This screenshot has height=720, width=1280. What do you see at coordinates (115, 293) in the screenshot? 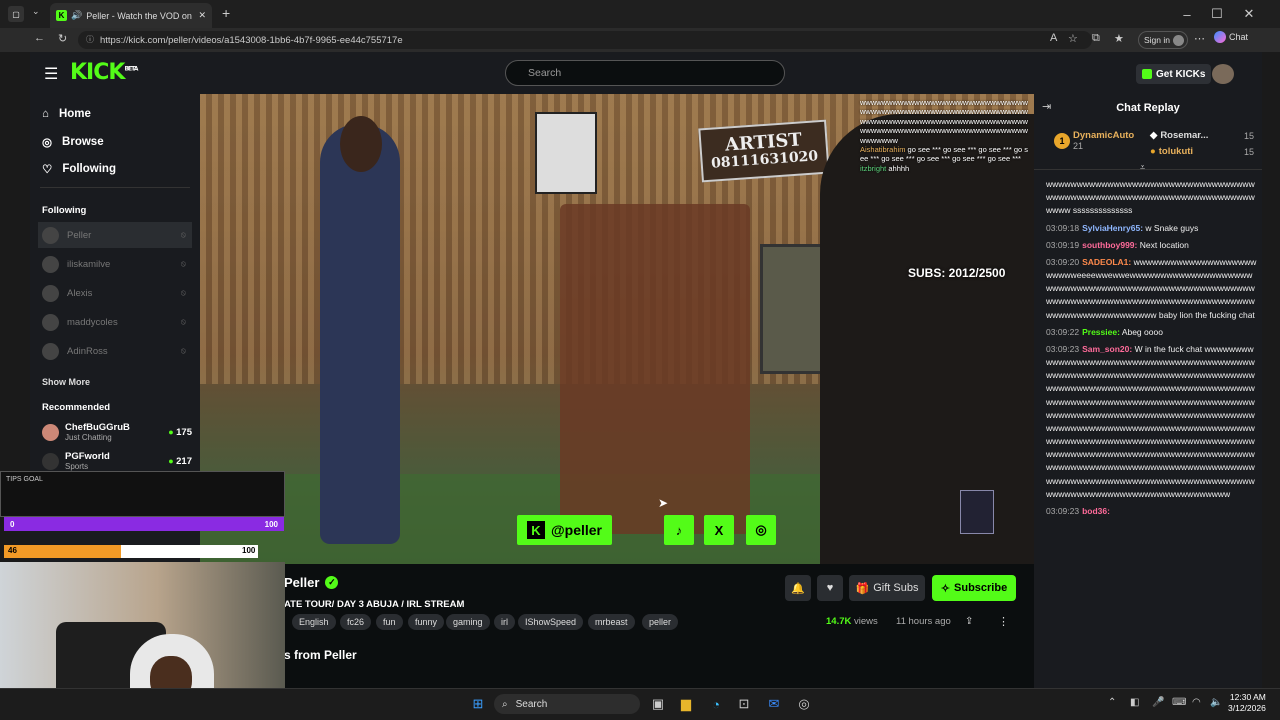
I see `following-item: Alexis ⦸` at bounding box center [115, 293].